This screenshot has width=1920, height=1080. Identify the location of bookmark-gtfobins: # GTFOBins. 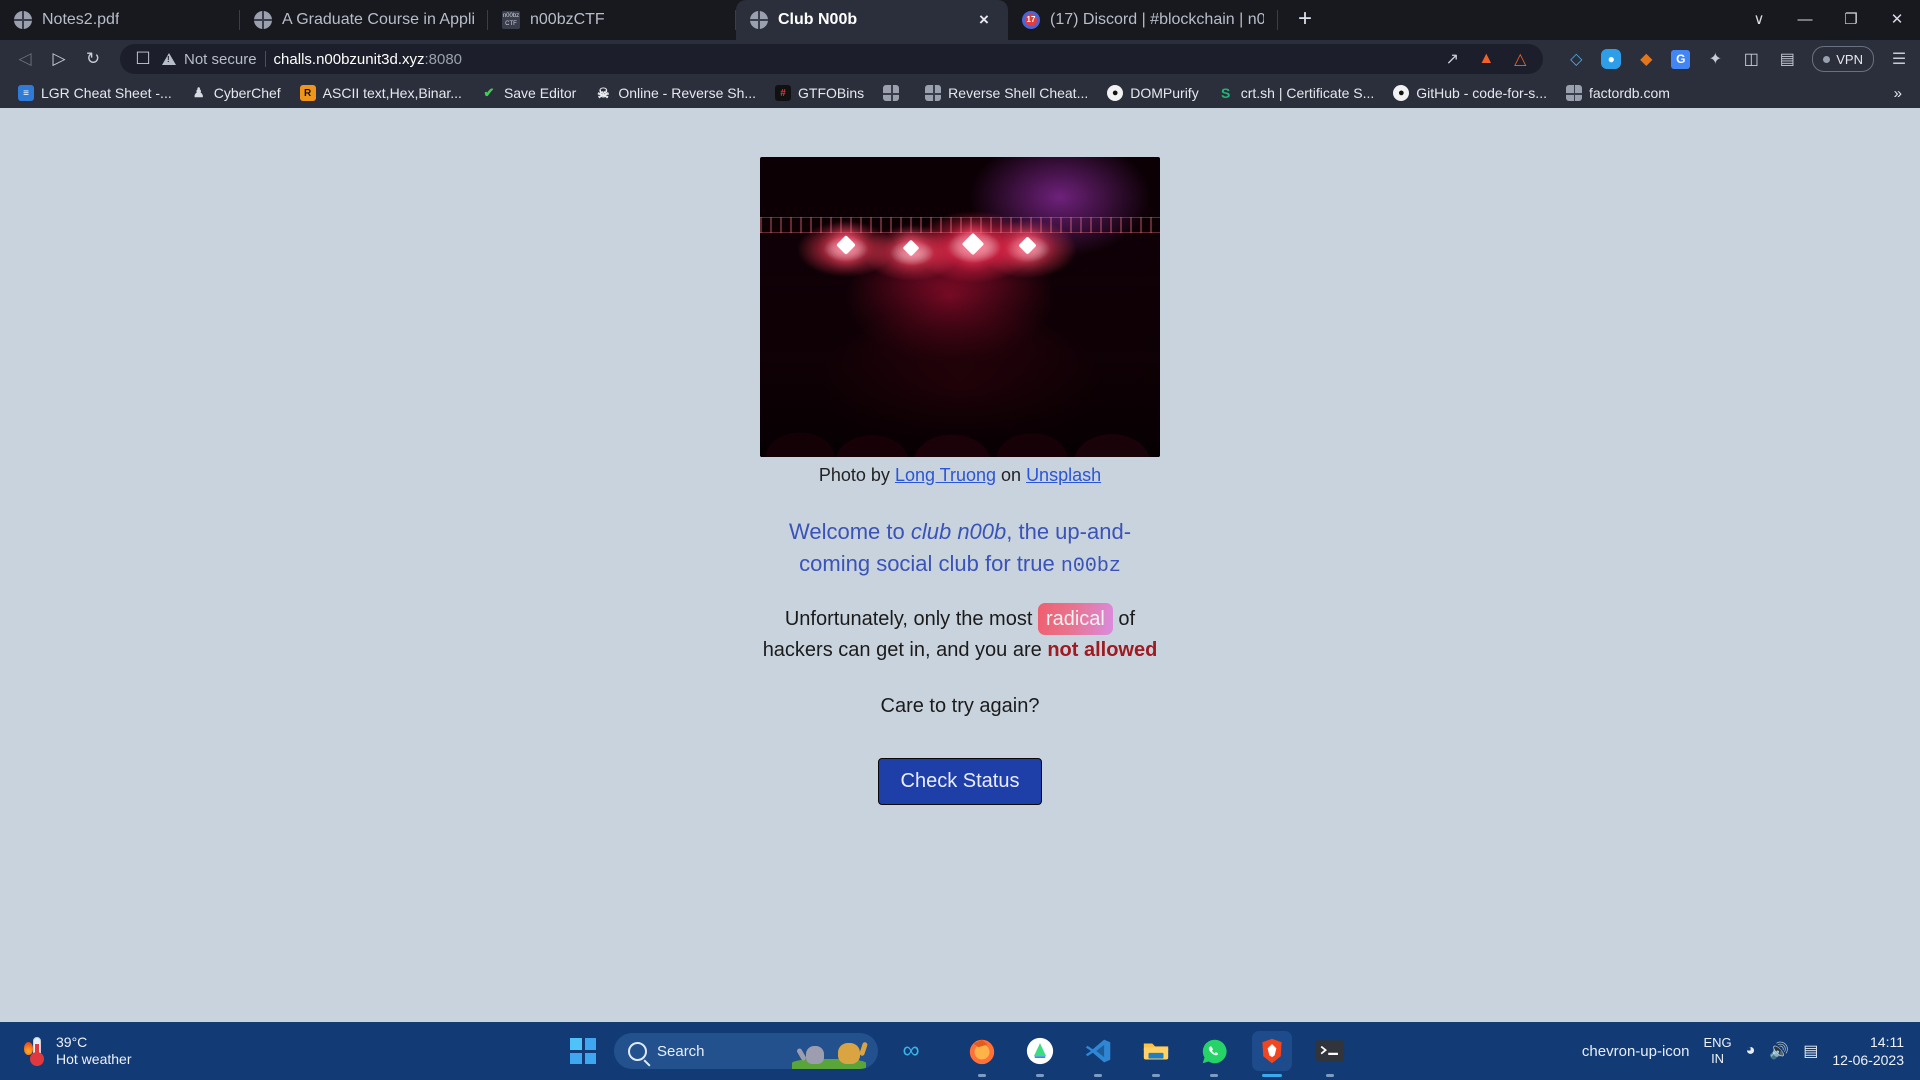
(819, 93).